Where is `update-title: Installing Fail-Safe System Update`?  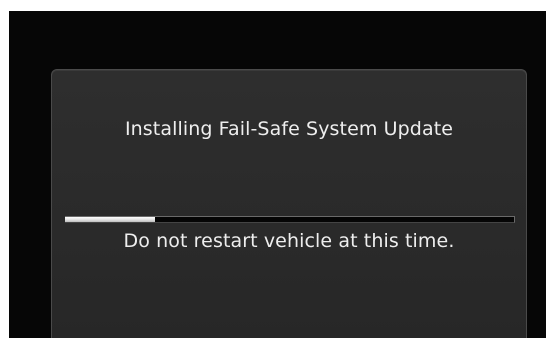 update-title: Installing Fail-Safe System Update is located at coordinates (289, 129).